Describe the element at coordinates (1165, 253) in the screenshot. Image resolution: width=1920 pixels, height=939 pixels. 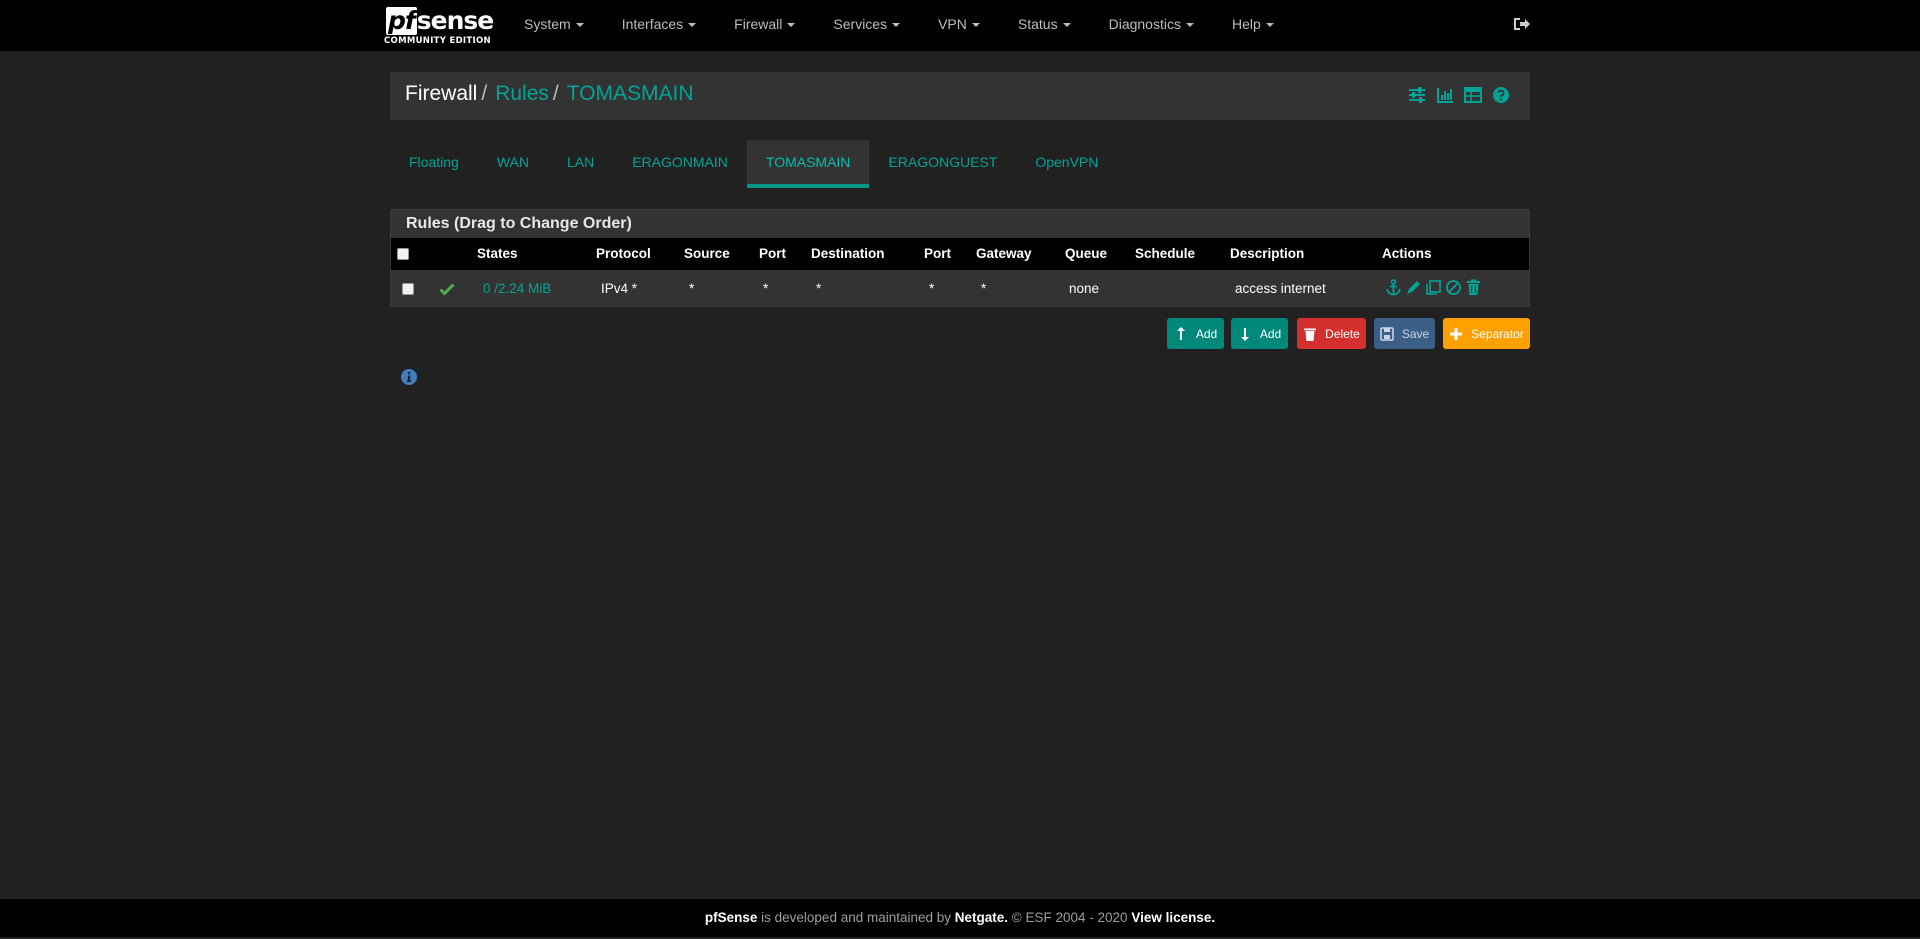
I see `col-schedule: Schedule` at that location.